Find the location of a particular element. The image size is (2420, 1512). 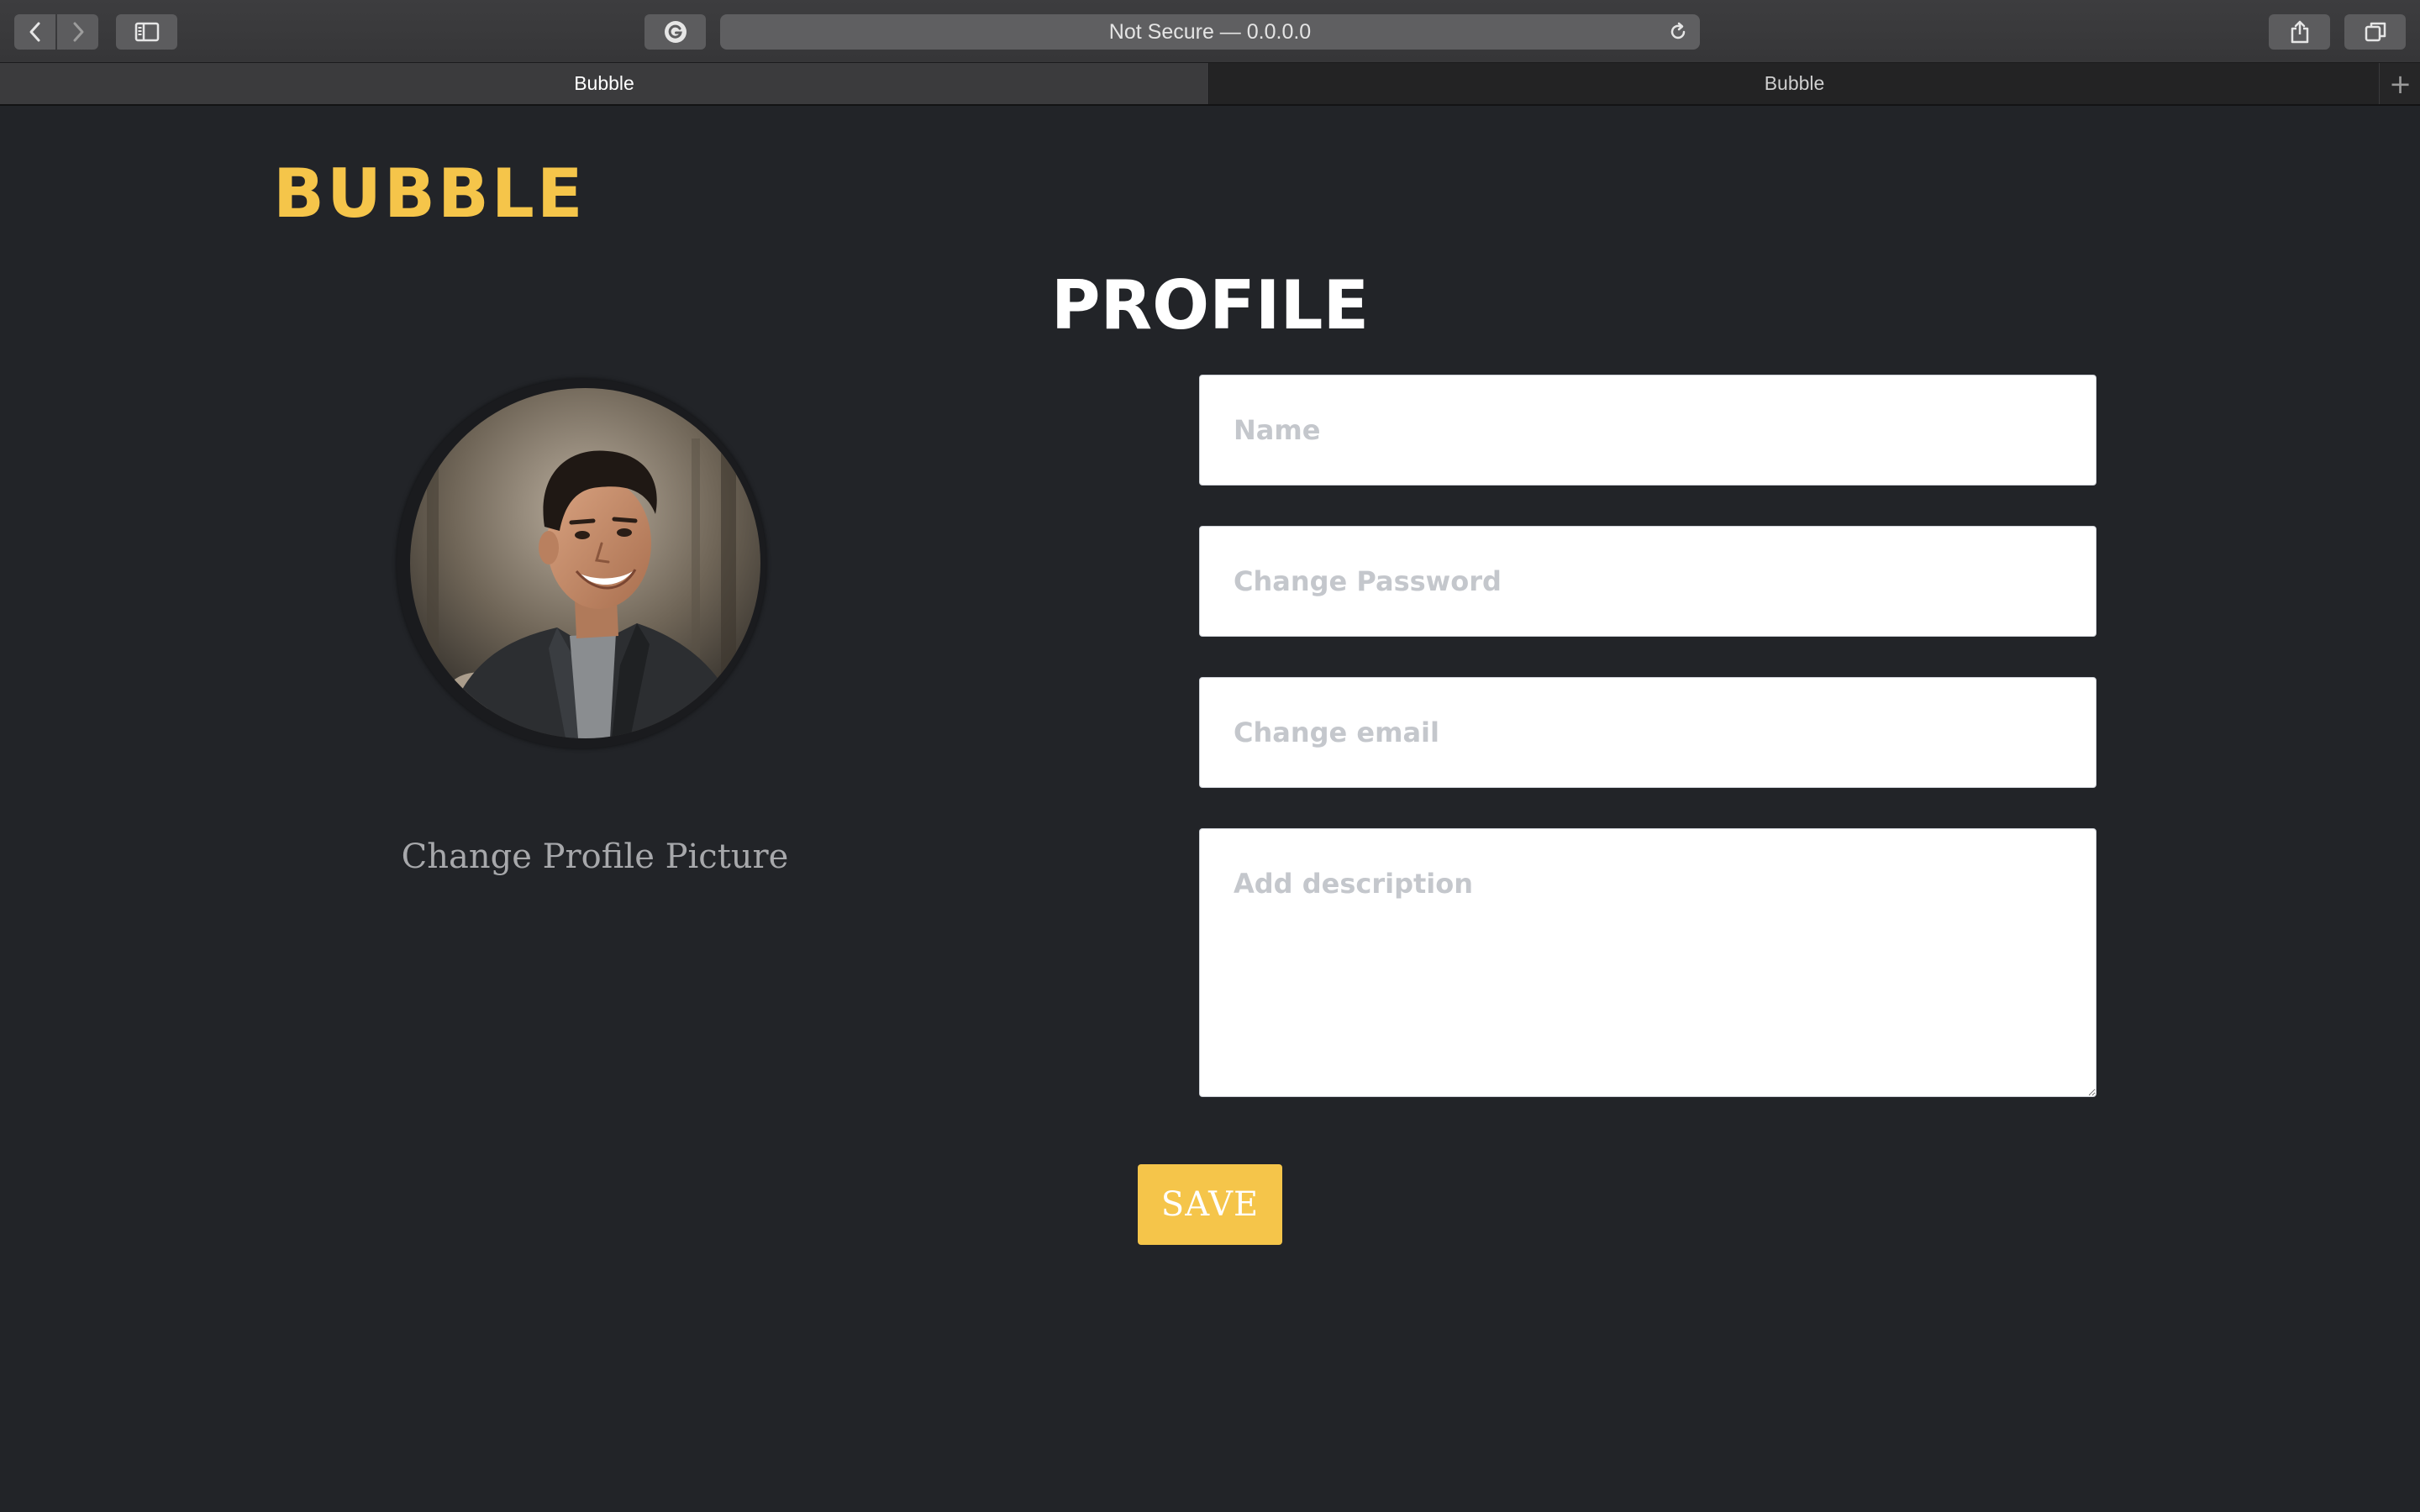

back-button is located at coordinates (34, 32).